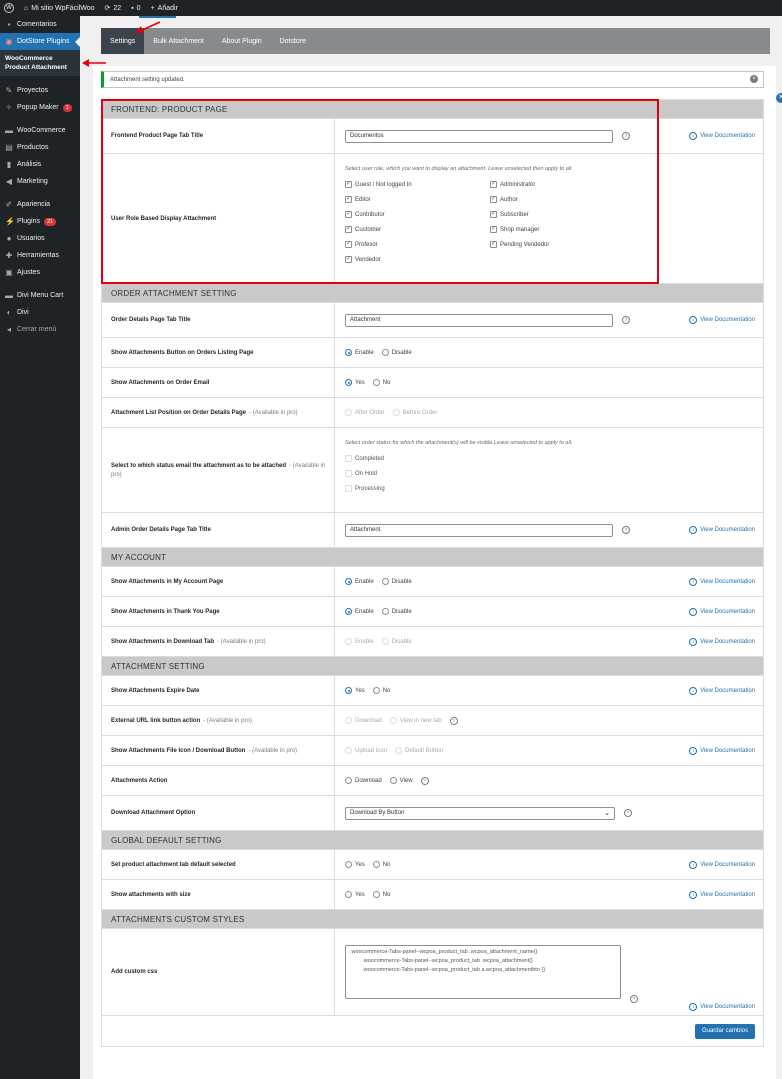 The image size is (782, 1079). Describe the element at coordinates (40, 130) in the screenshot. I see `sidebar-item-woocommerce: ▬ WooCommerce` at that location.